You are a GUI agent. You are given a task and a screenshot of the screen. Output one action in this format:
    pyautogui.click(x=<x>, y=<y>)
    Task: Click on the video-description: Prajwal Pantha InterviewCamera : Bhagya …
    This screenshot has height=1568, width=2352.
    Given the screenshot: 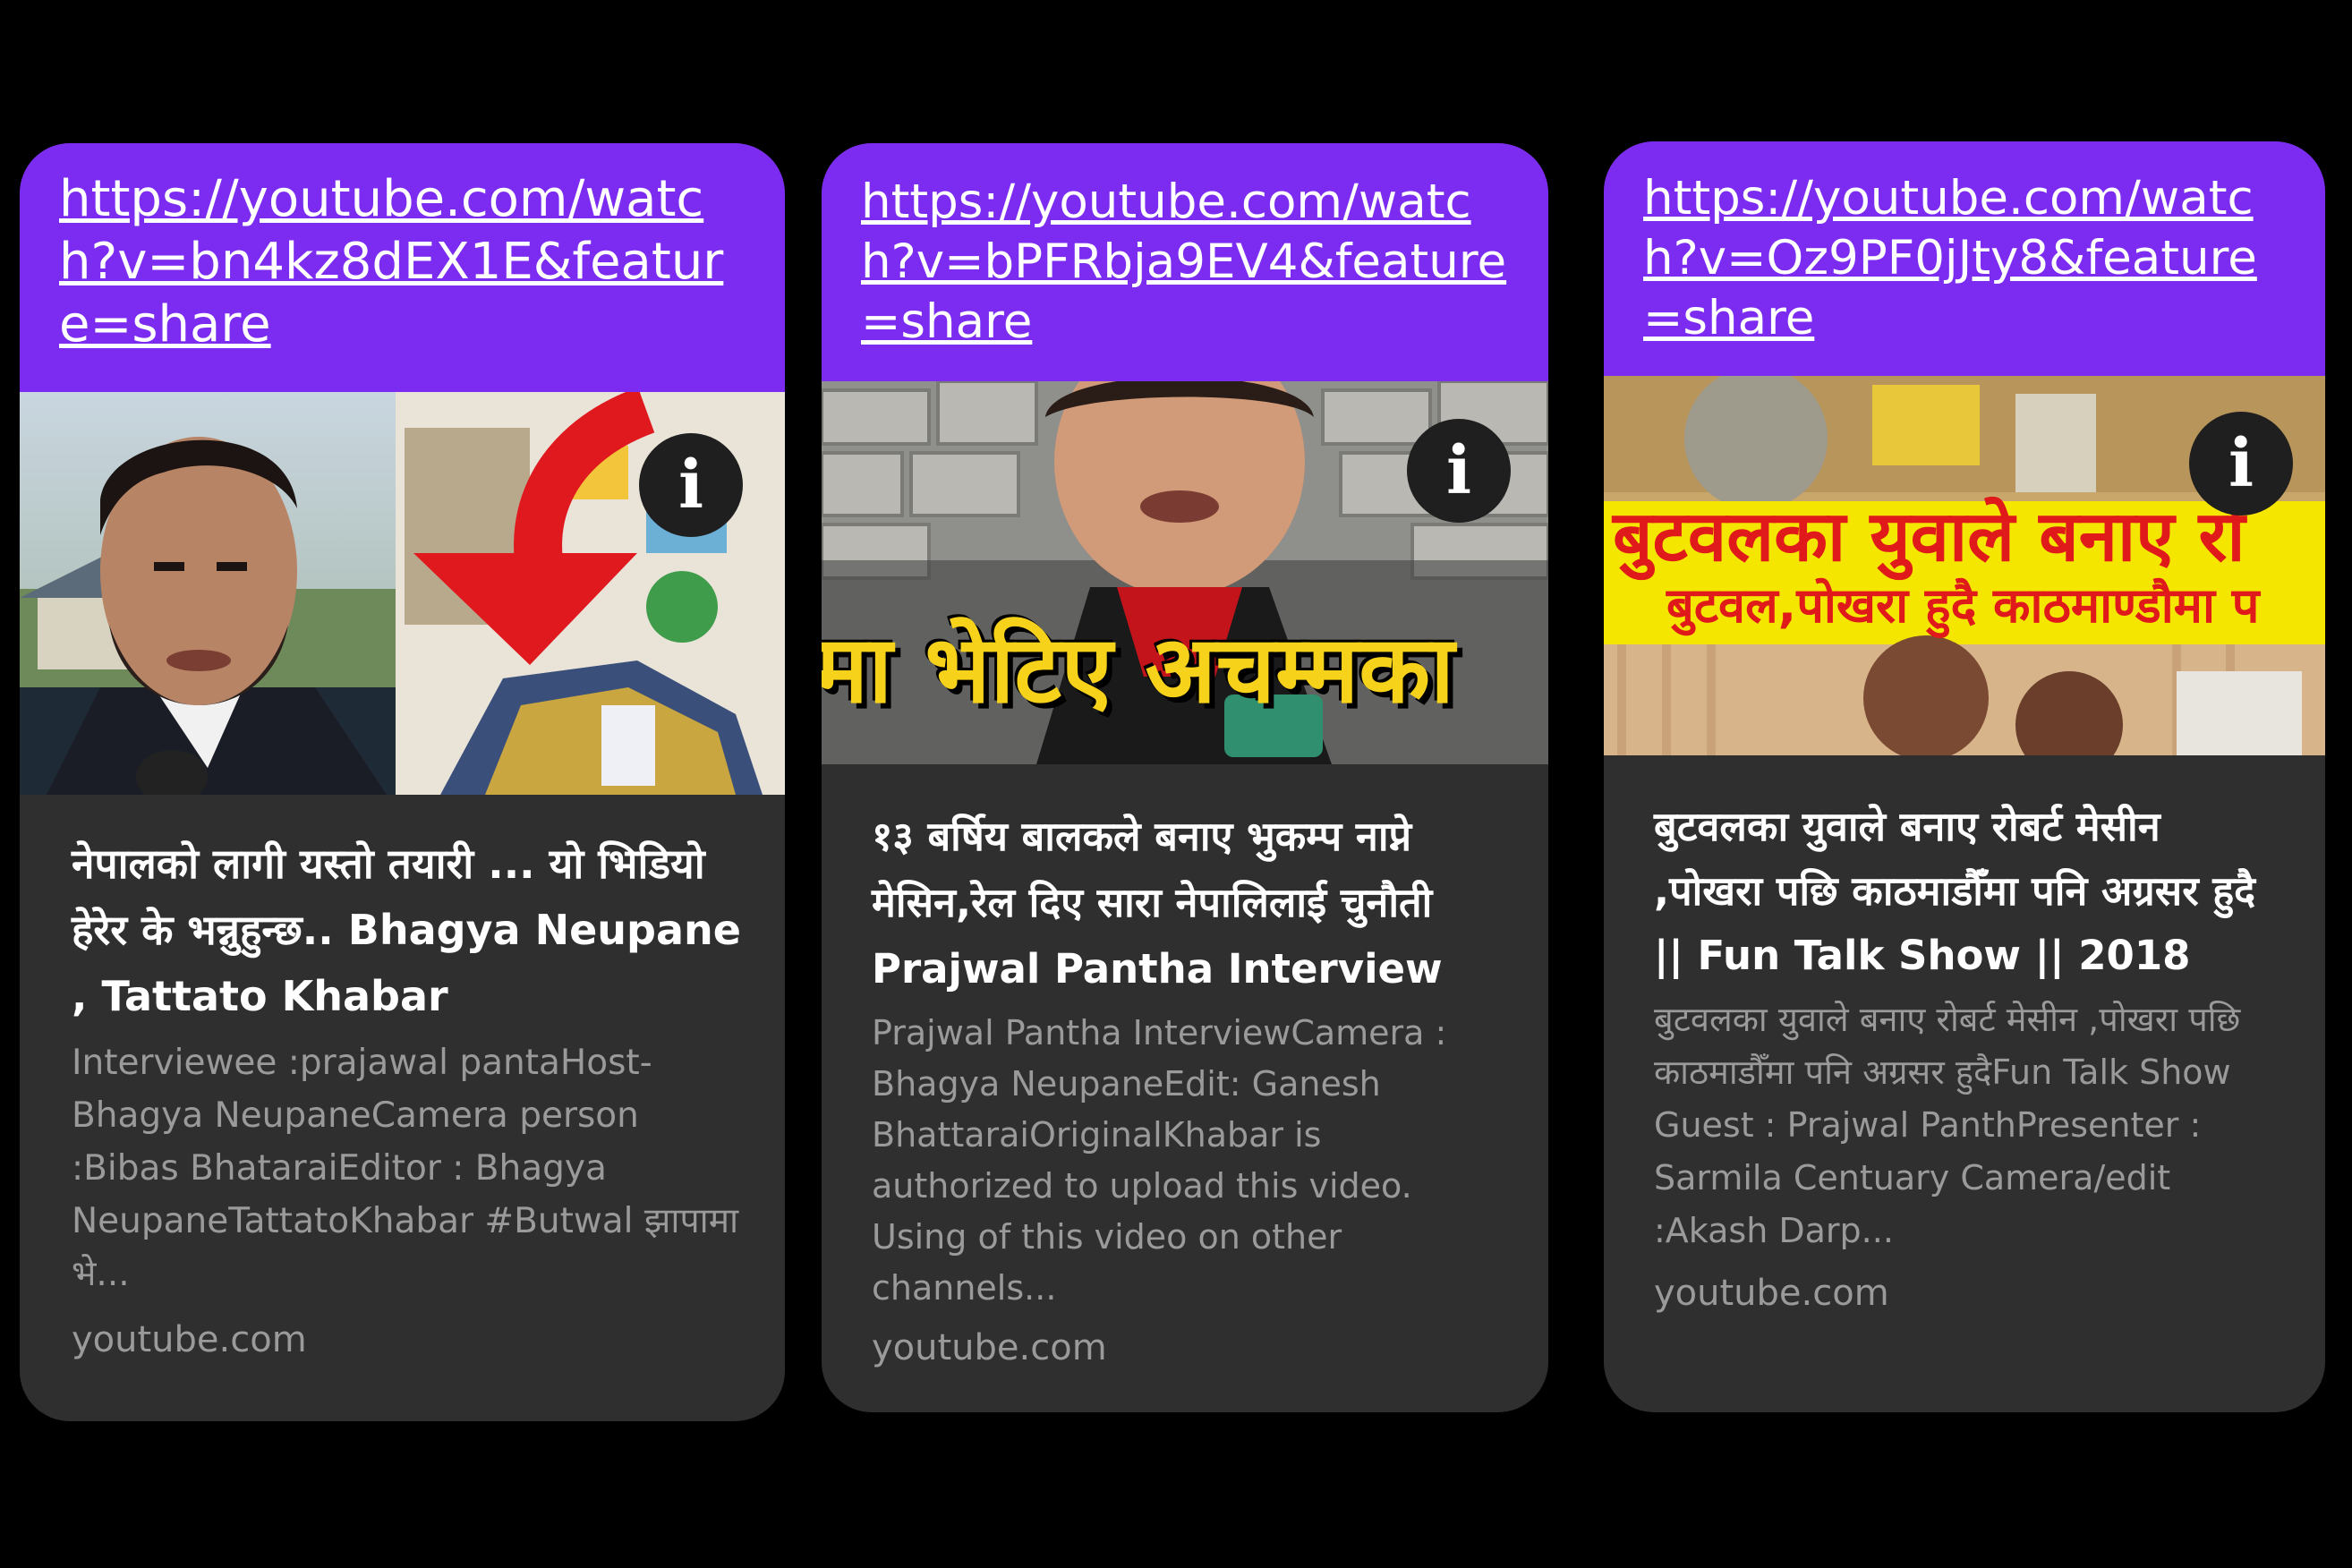 What is the action you would take?
    pyautogui.click(x=1159, y=1160)
    